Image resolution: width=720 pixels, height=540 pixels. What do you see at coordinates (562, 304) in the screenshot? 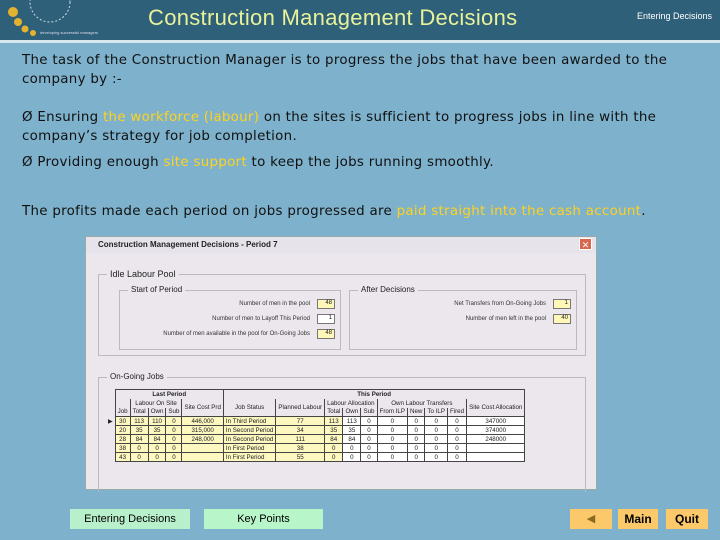
I see `net-transfers-field: 1` at bounding box center [562, 304].